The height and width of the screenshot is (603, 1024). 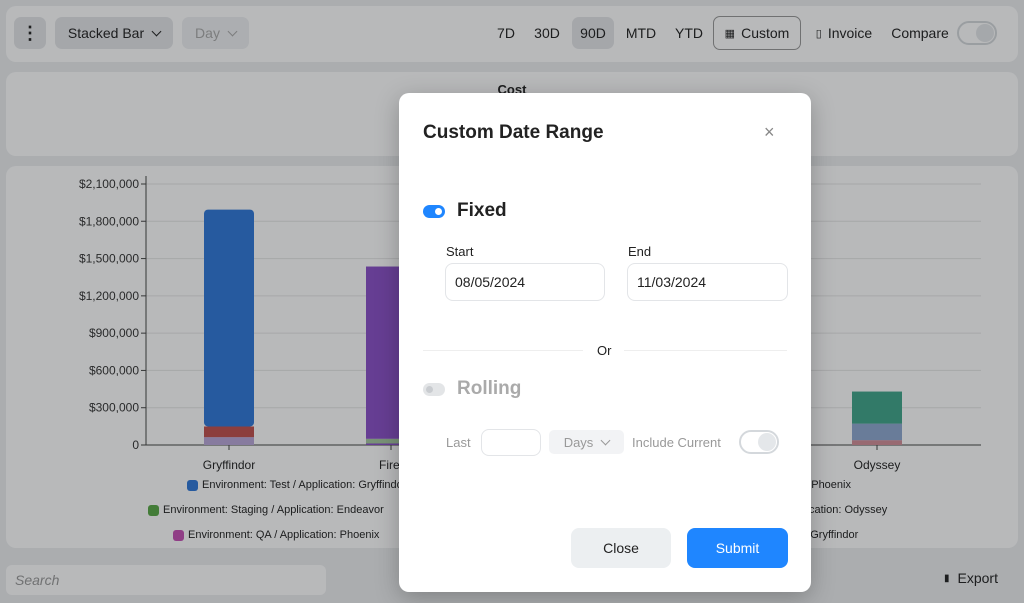 What do you see at coordinates (489, 388) in the screenshot?
I see `rolling-label: Rolling` at bounding box center [489, 388].